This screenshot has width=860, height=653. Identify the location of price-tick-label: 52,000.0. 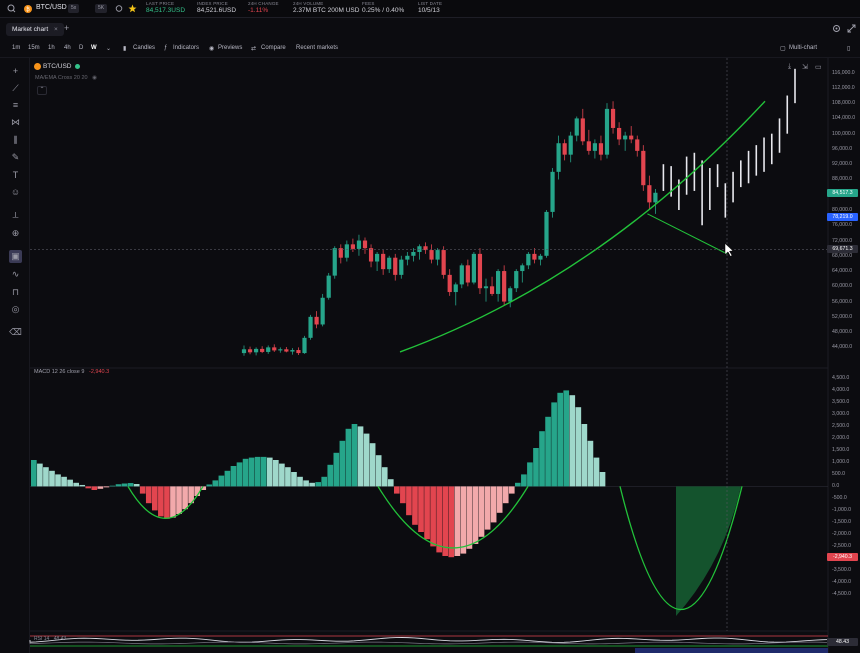
(842, 316).